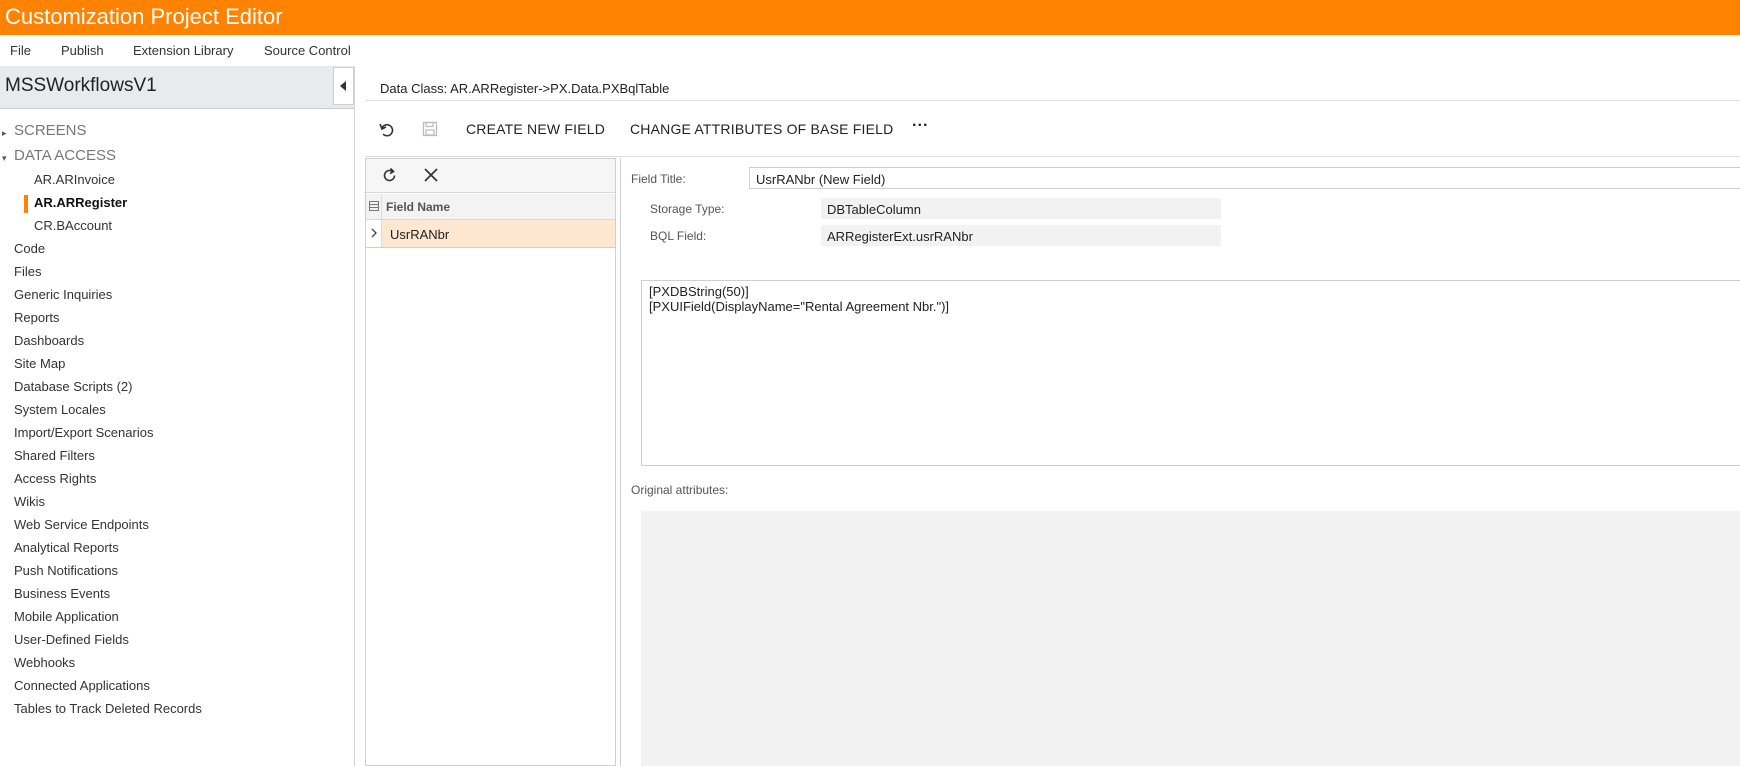  What do you see at coordinates (29, 501) in the screenshot?
I see `tree-item-wikis: Wikis` at bounding box center [29, 501].